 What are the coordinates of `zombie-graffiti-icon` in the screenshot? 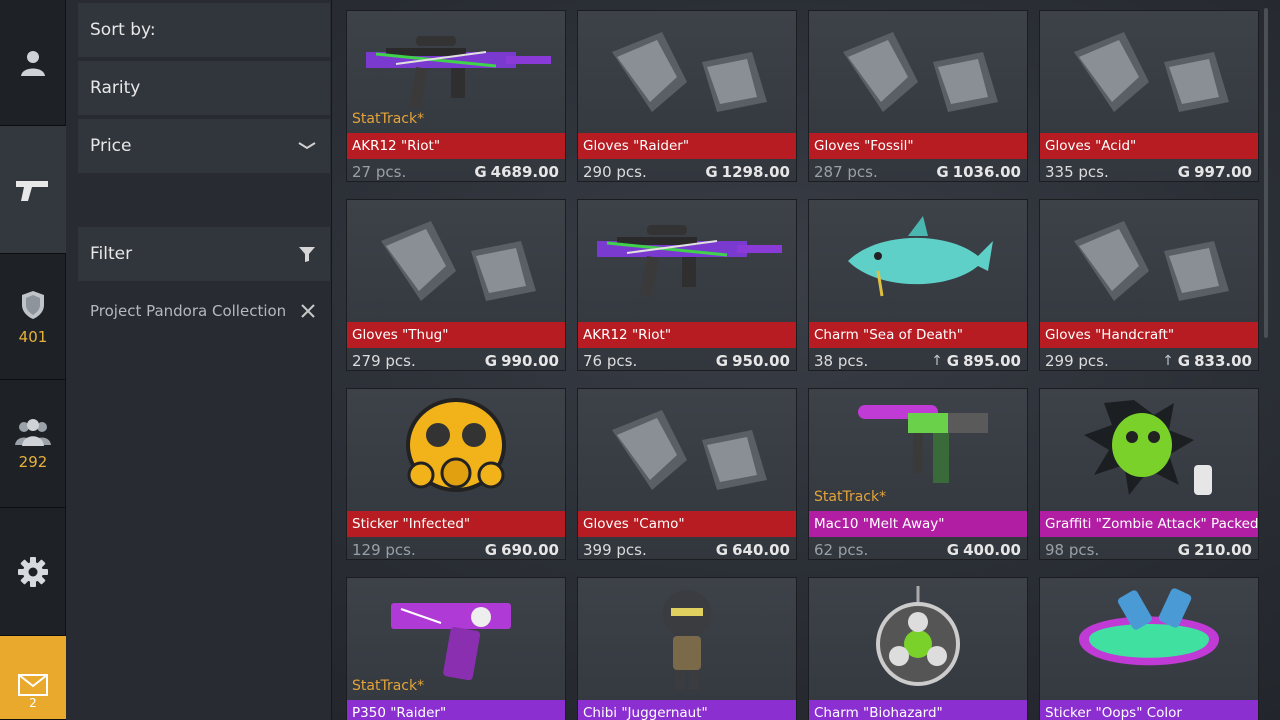 It's located at (1149, 450).